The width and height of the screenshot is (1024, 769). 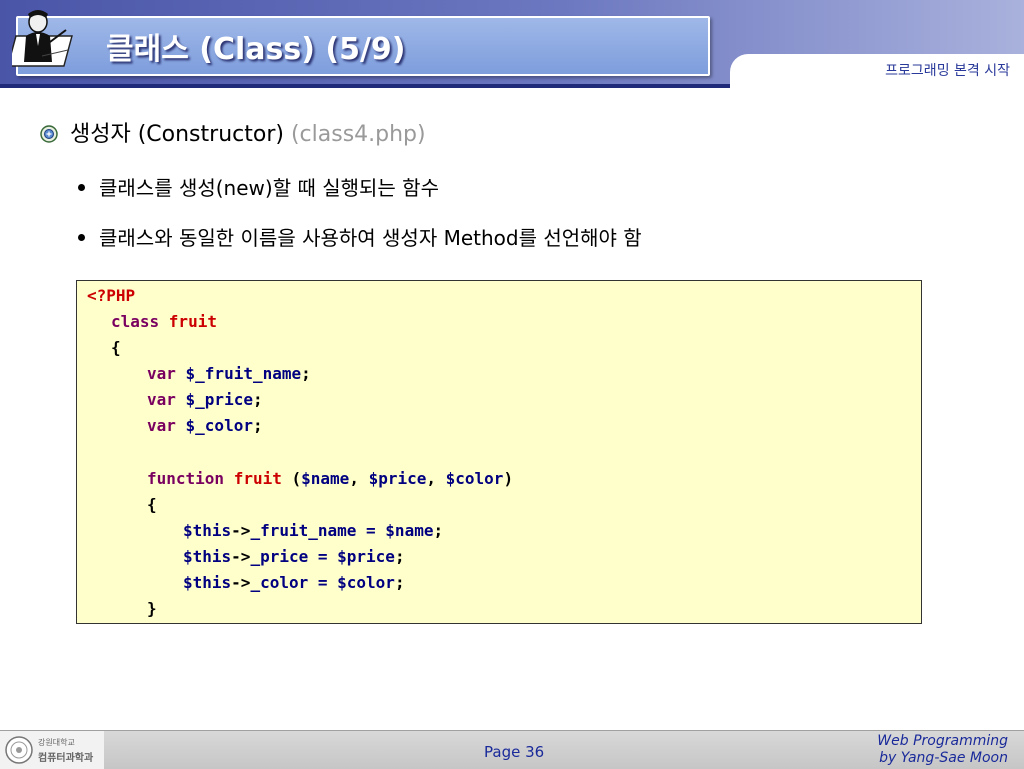 I want to click on code-property: _color =, so click(x=294, y=582).